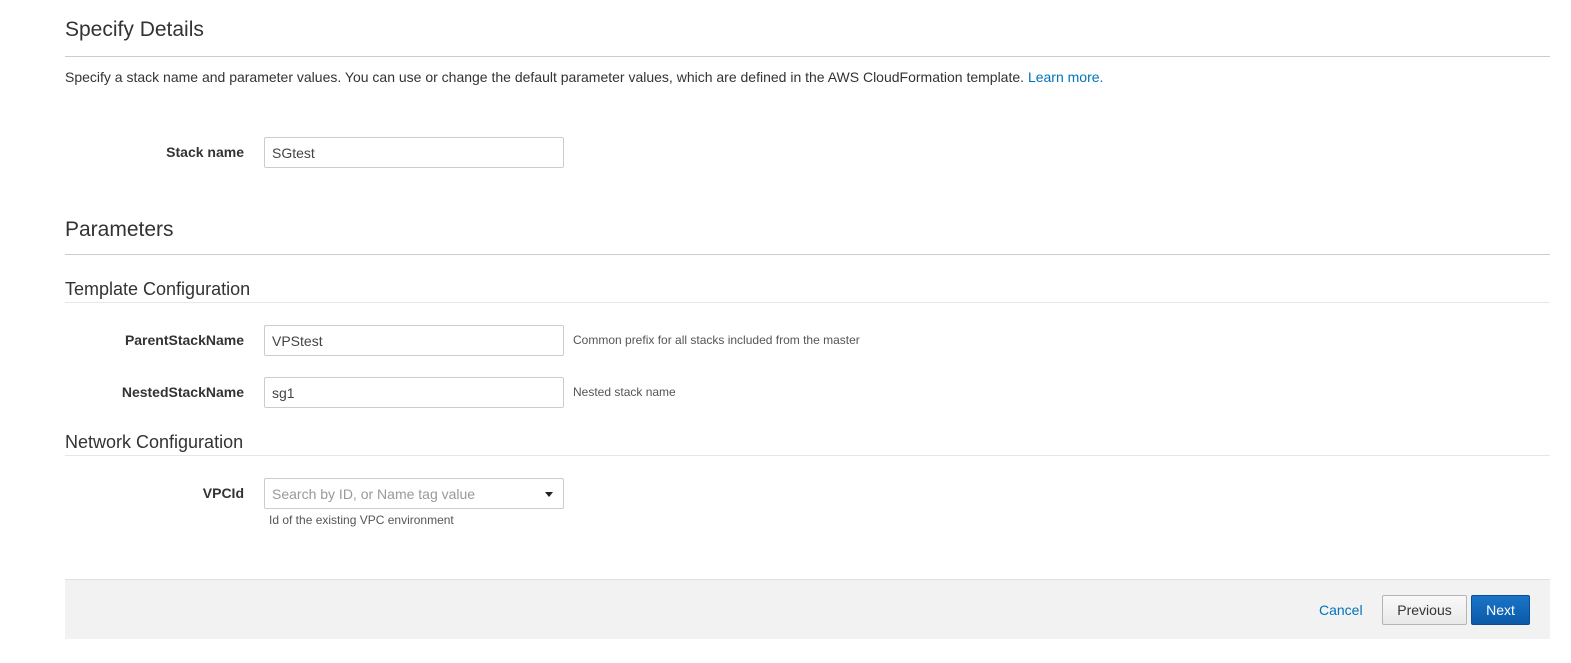 The height and width of the screenshot is (663, 1571). What do you see at coordinates (205, 152) in the screenshot?
I see `stack-name-label: Stack name` at bounding box center [205, 152].